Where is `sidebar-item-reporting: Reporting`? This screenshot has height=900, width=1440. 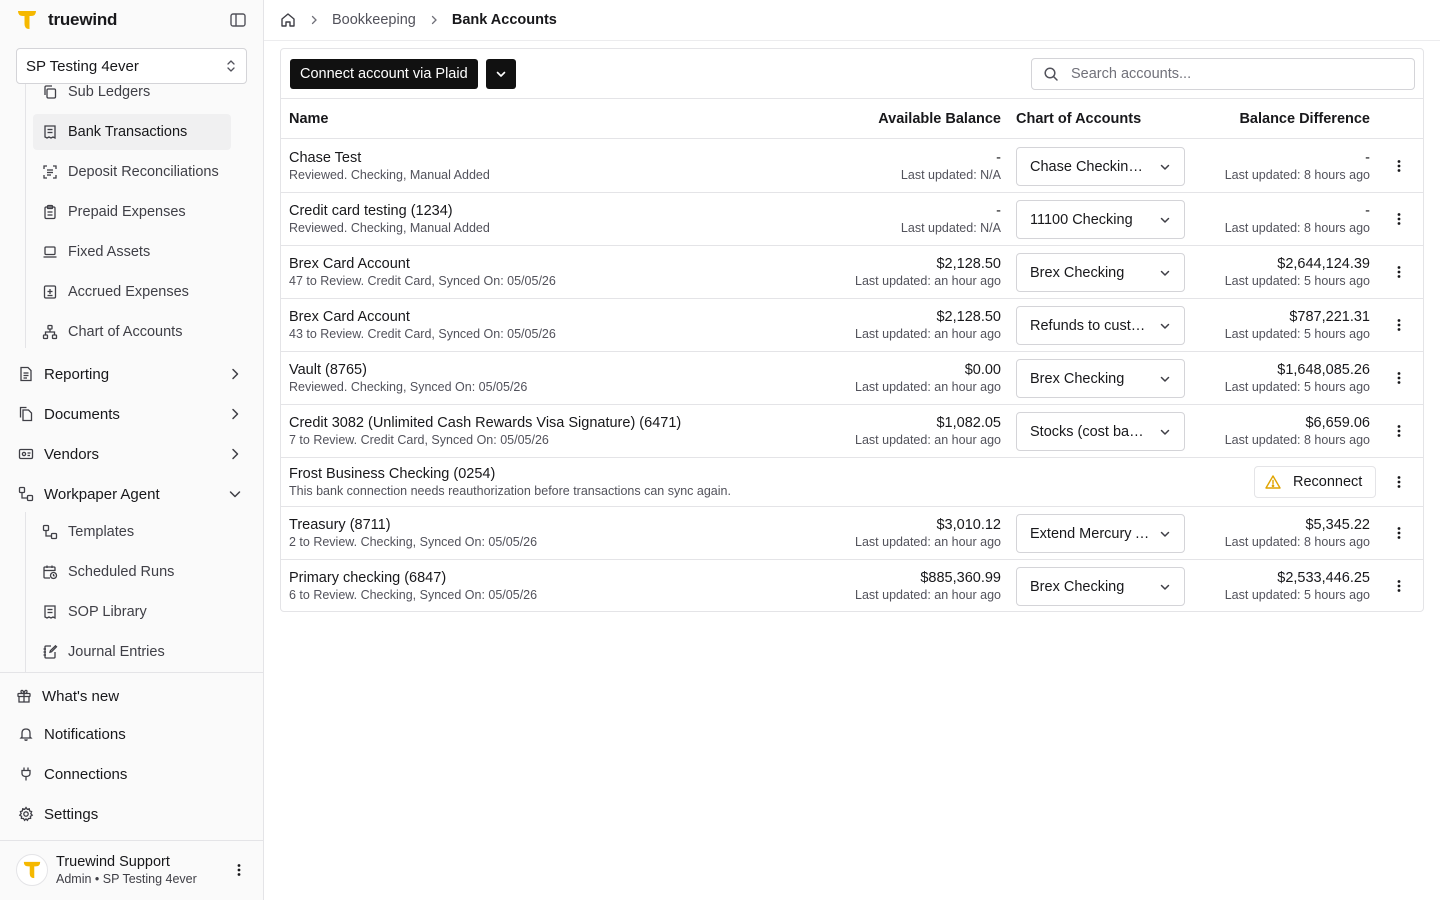
sidebar-item-reporting: Reporting is located at coordinates (131, 374).